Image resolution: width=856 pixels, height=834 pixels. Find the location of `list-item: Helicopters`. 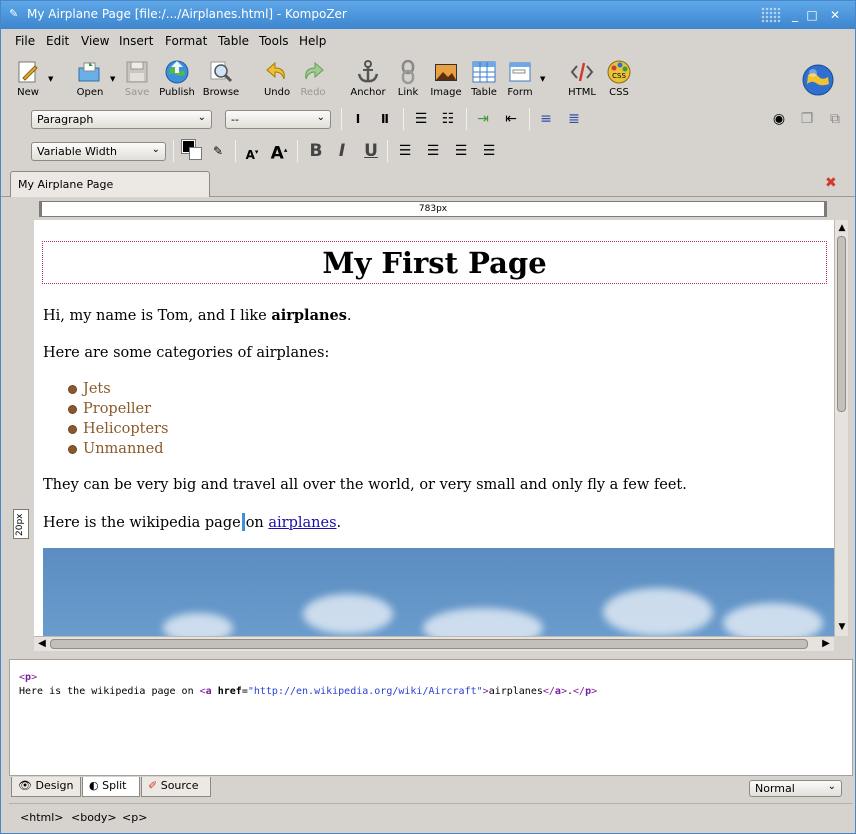

list-item: Helicopters is located at coordinates (118, 429).